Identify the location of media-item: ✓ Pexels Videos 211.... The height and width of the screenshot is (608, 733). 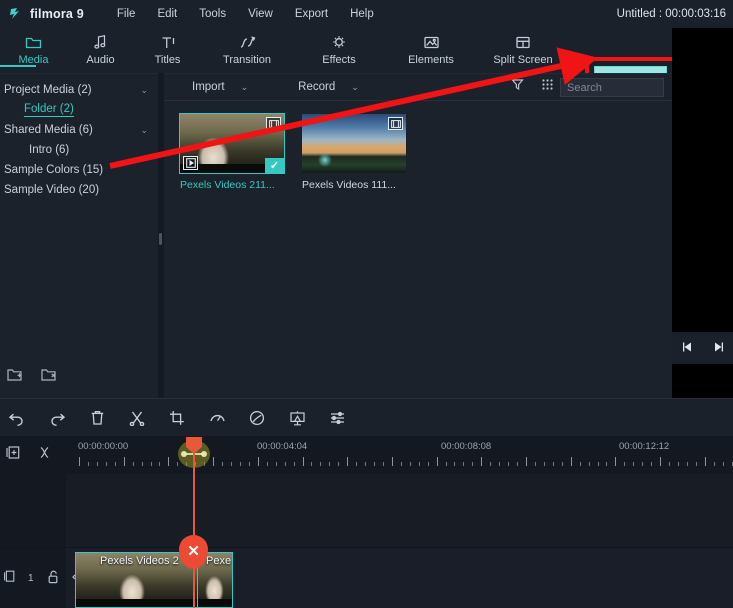
(232, 152).